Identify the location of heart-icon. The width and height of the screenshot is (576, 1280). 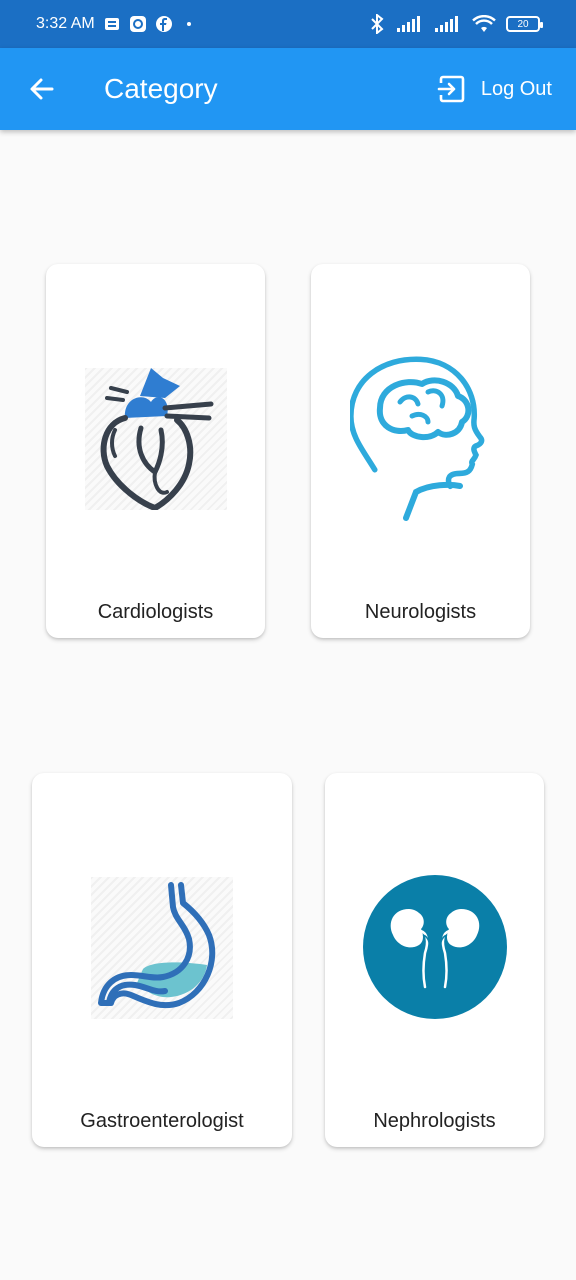
(155, 440).